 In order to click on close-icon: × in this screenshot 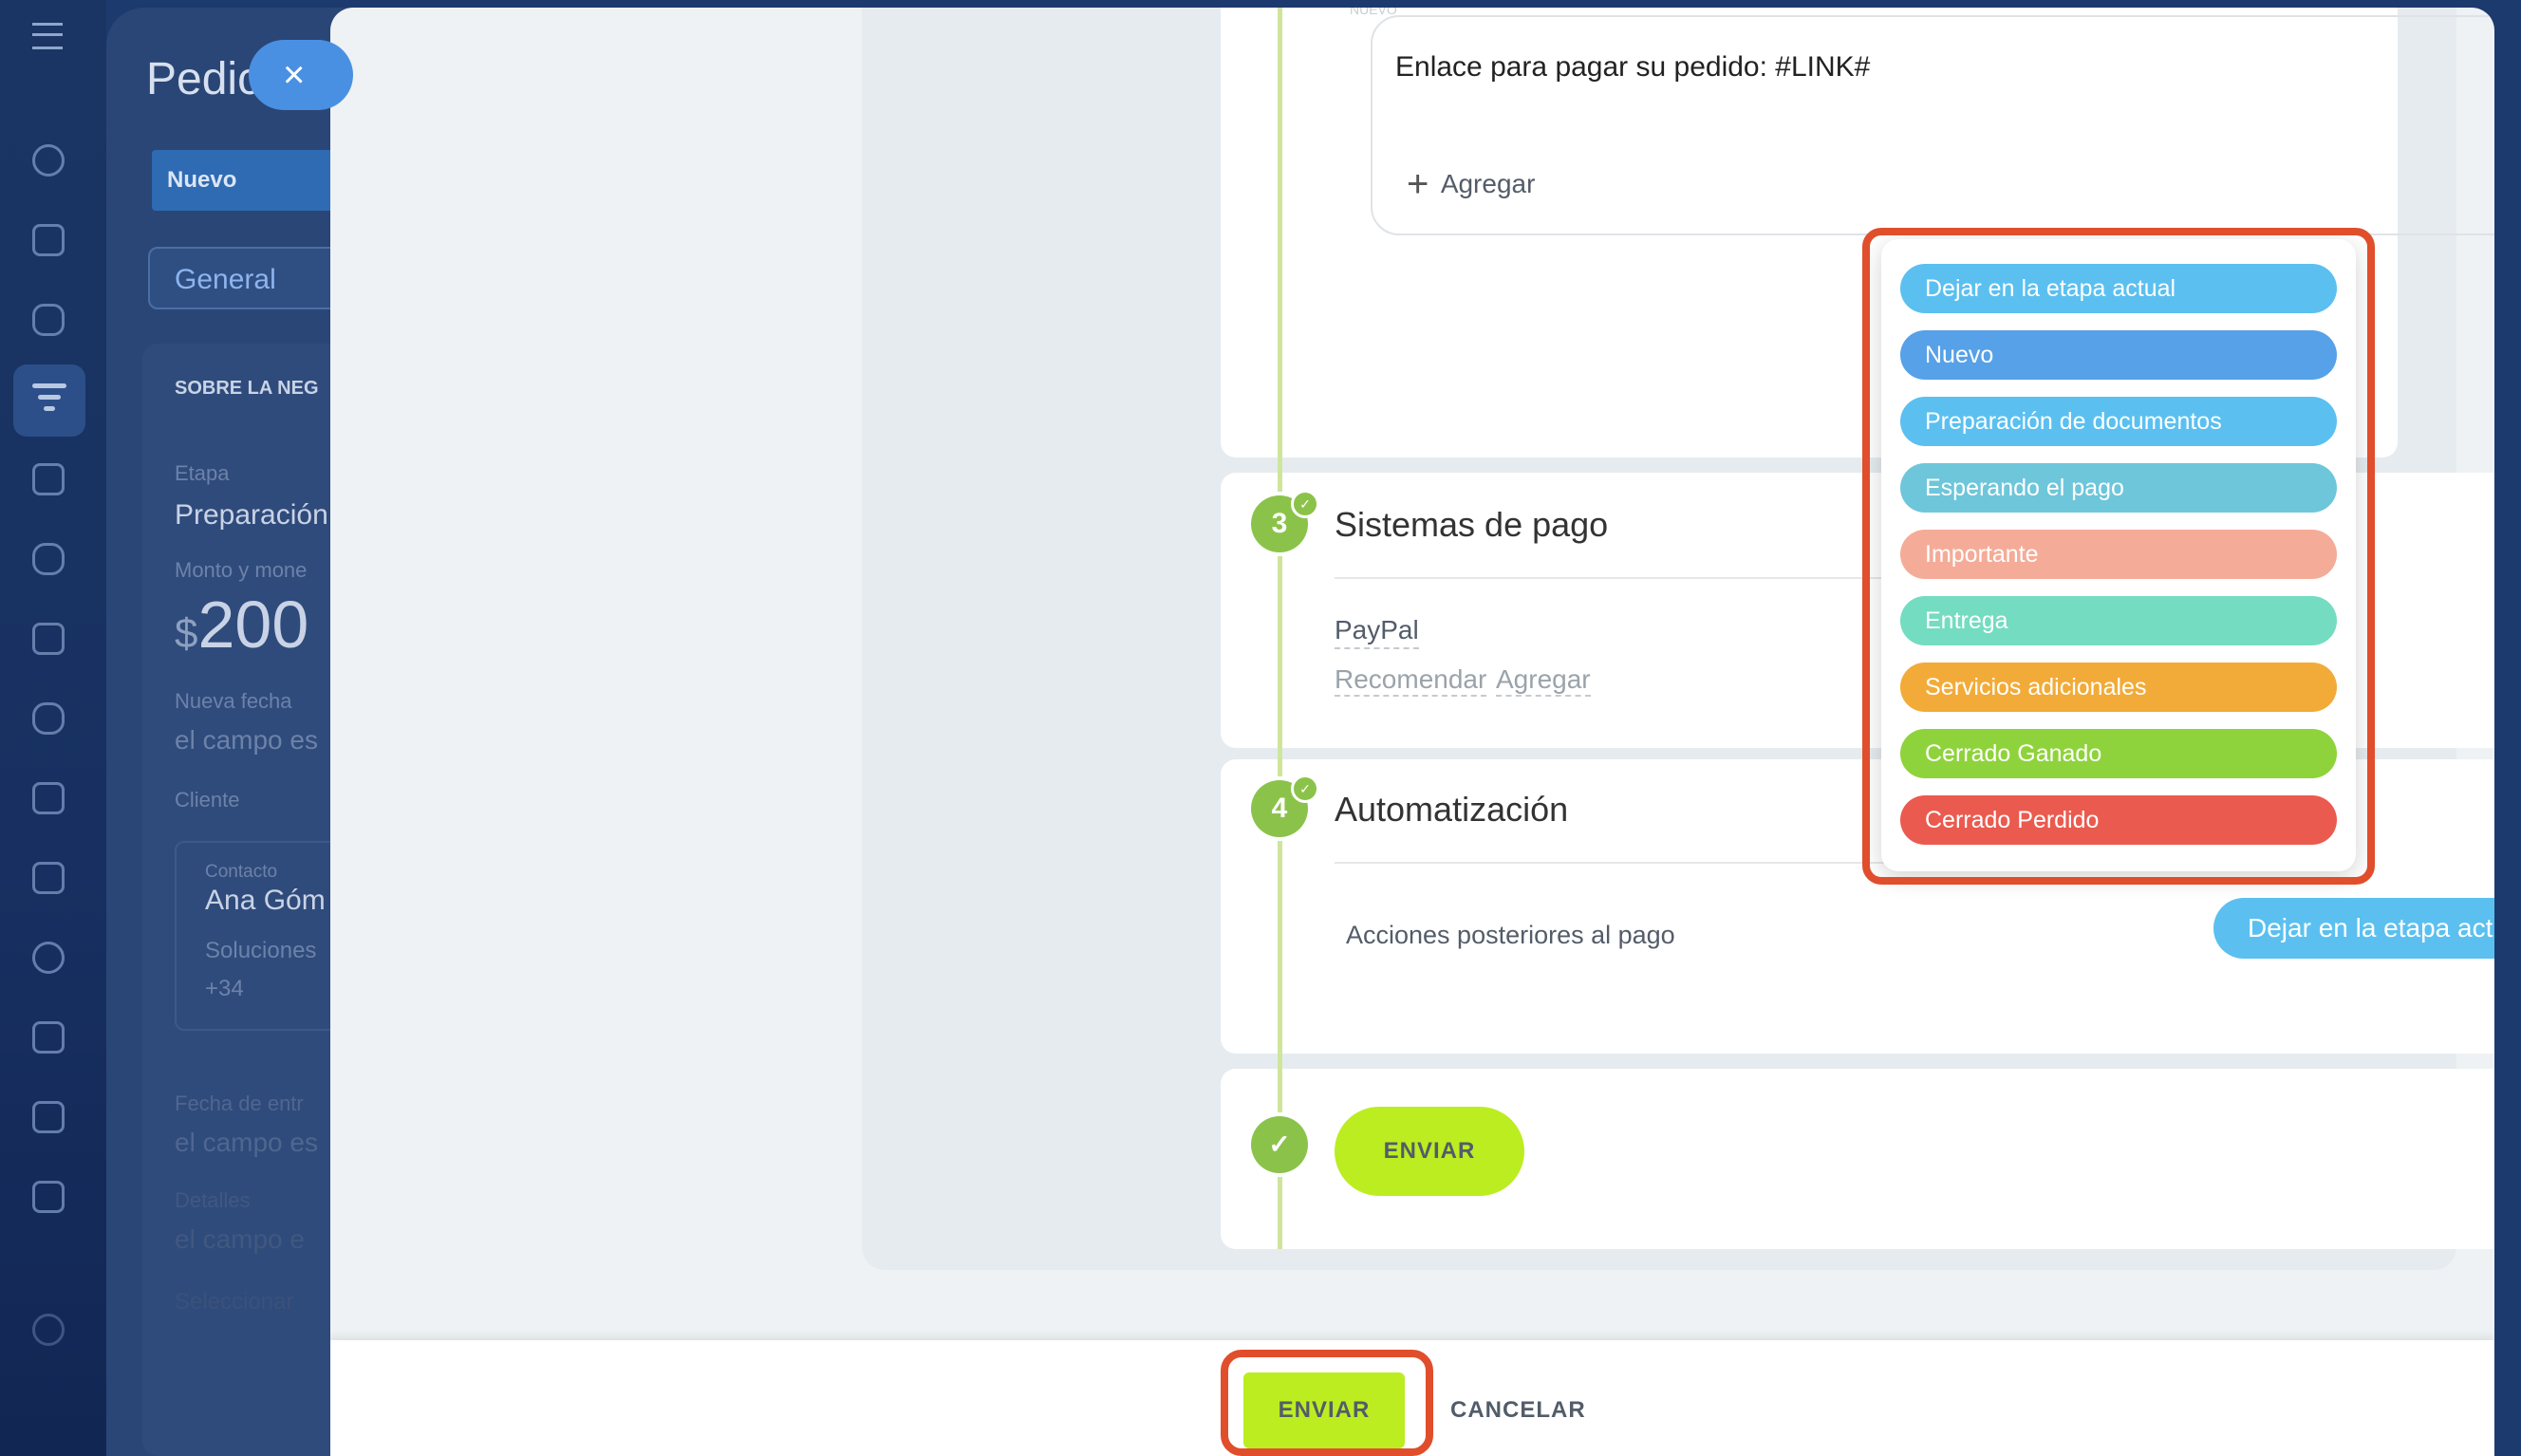, I will do `click(294, 75)`.